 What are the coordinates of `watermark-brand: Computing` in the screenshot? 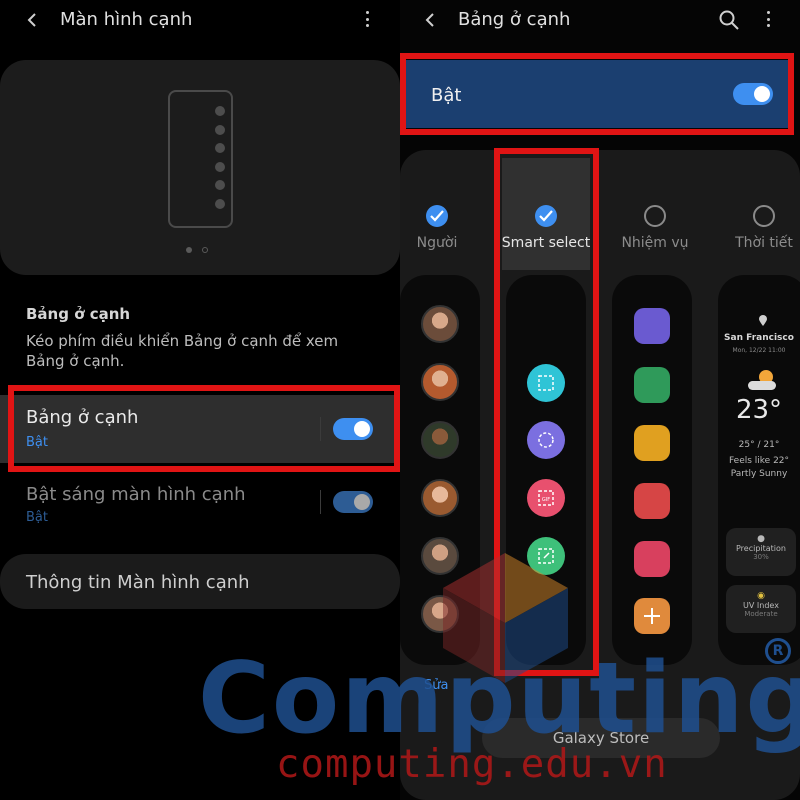 It's located at (499, 699).